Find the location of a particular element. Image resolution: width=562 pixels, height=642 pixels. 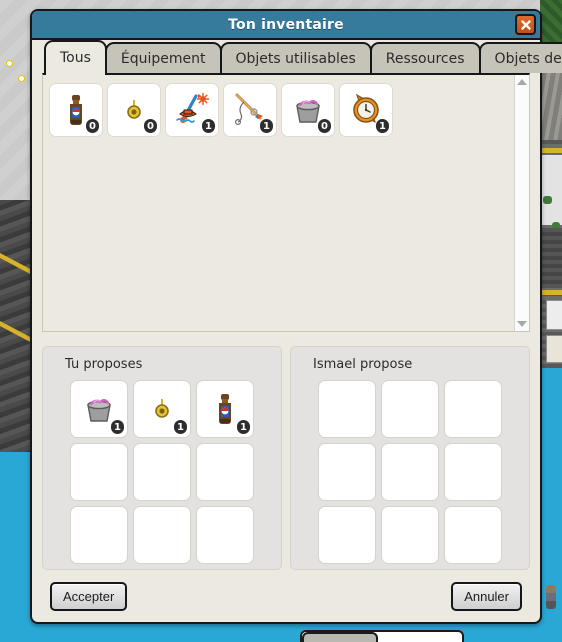

trade-you-grid: 1 1 1 is located at coordinates (162, 472).